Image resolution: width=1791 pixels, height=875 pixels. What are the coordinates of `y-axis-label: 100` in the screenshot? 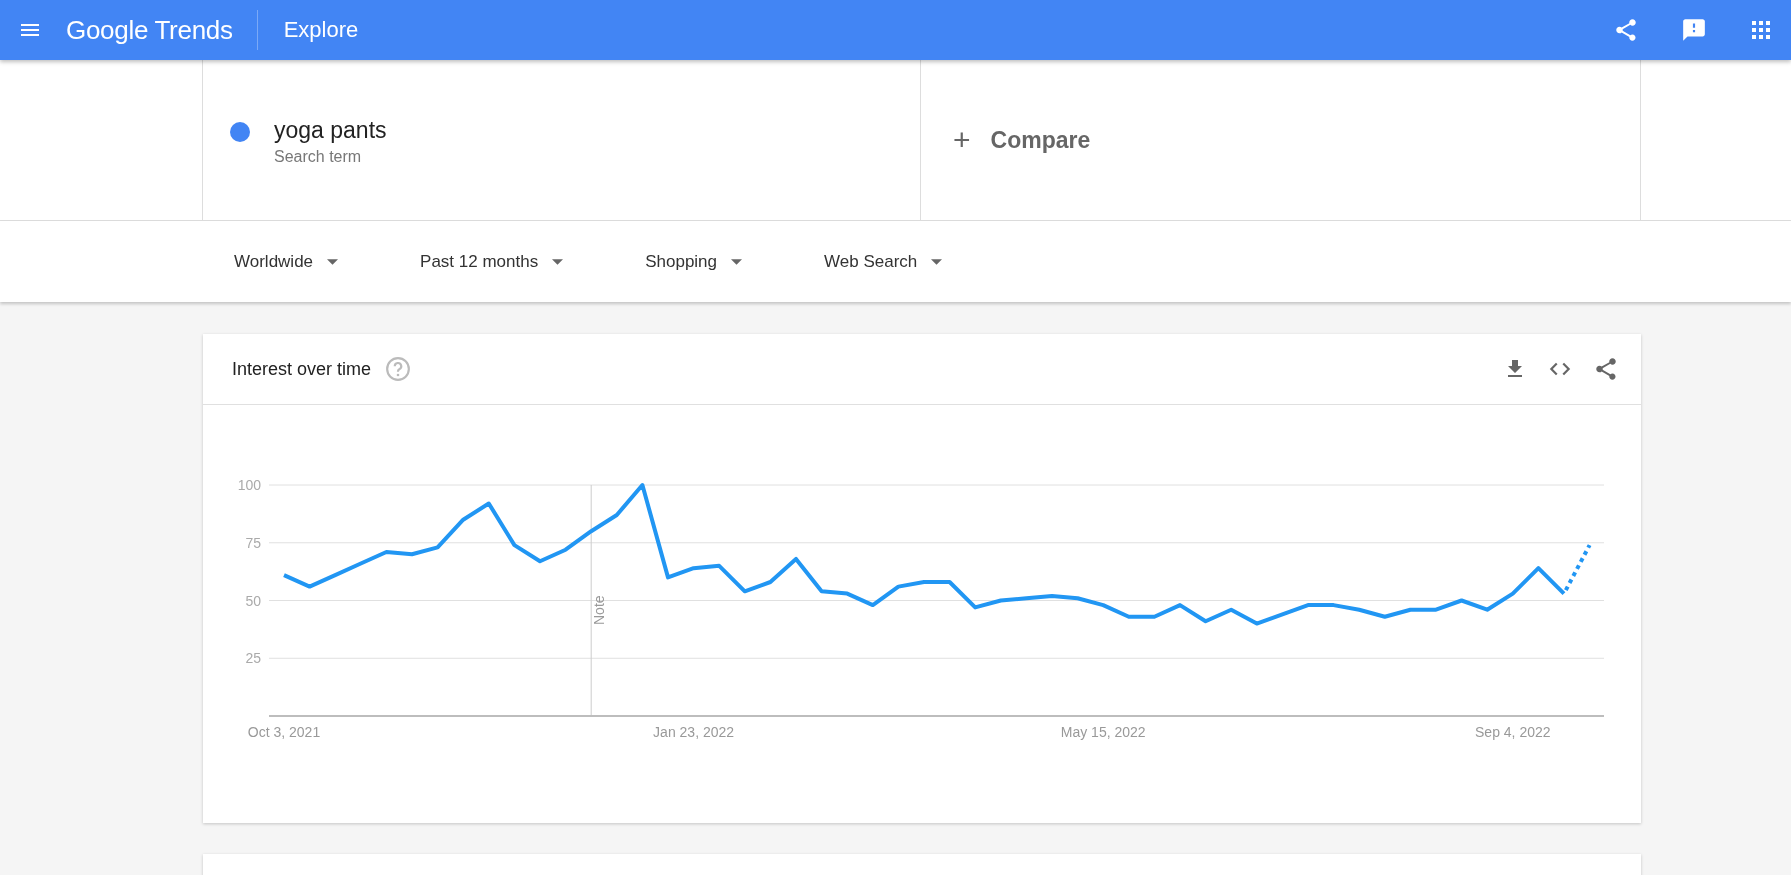 It's located at (249, 485).